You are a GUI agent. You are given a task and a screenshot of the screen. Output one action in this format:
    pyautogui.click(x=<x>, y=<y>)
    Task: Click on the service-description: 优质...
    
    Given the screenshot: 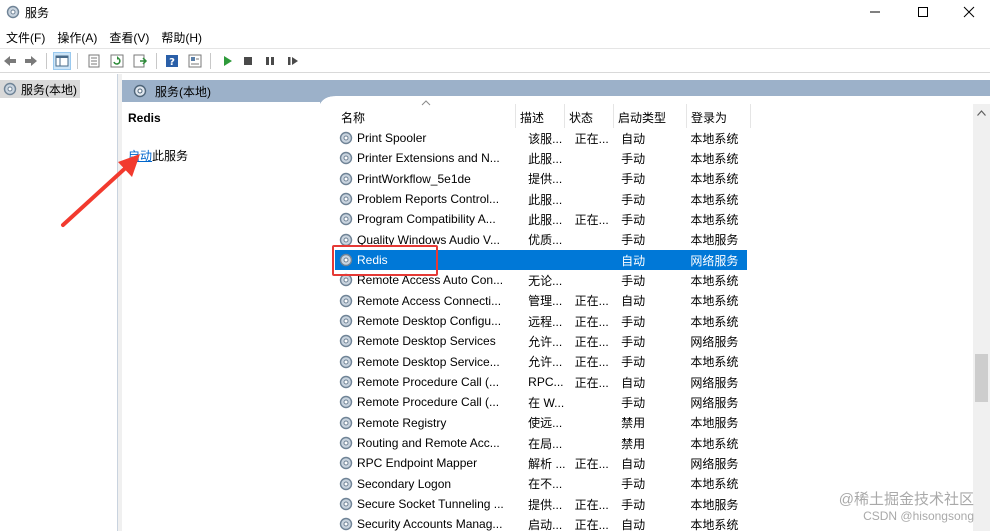 What is the action you would take?
    pyautogui.click(x=545, y=240)
    